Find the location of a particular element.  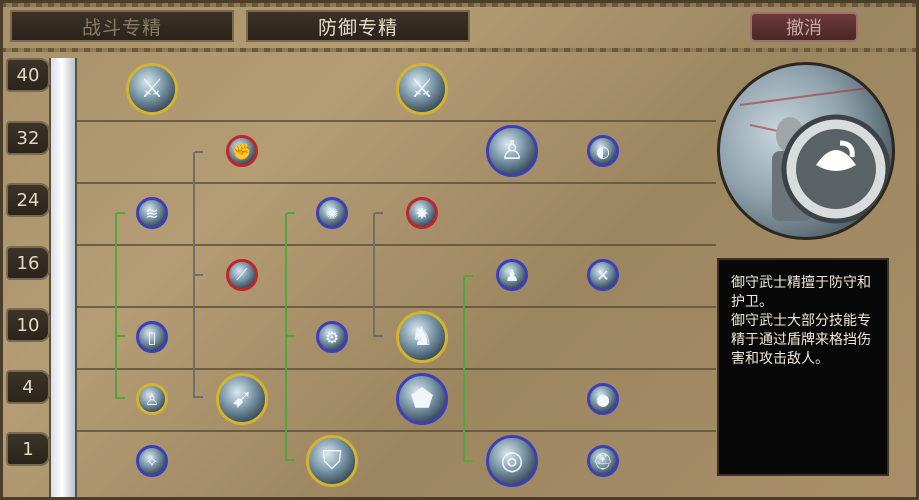

tier-label-1: 1 is located at coordinates (28, 449).